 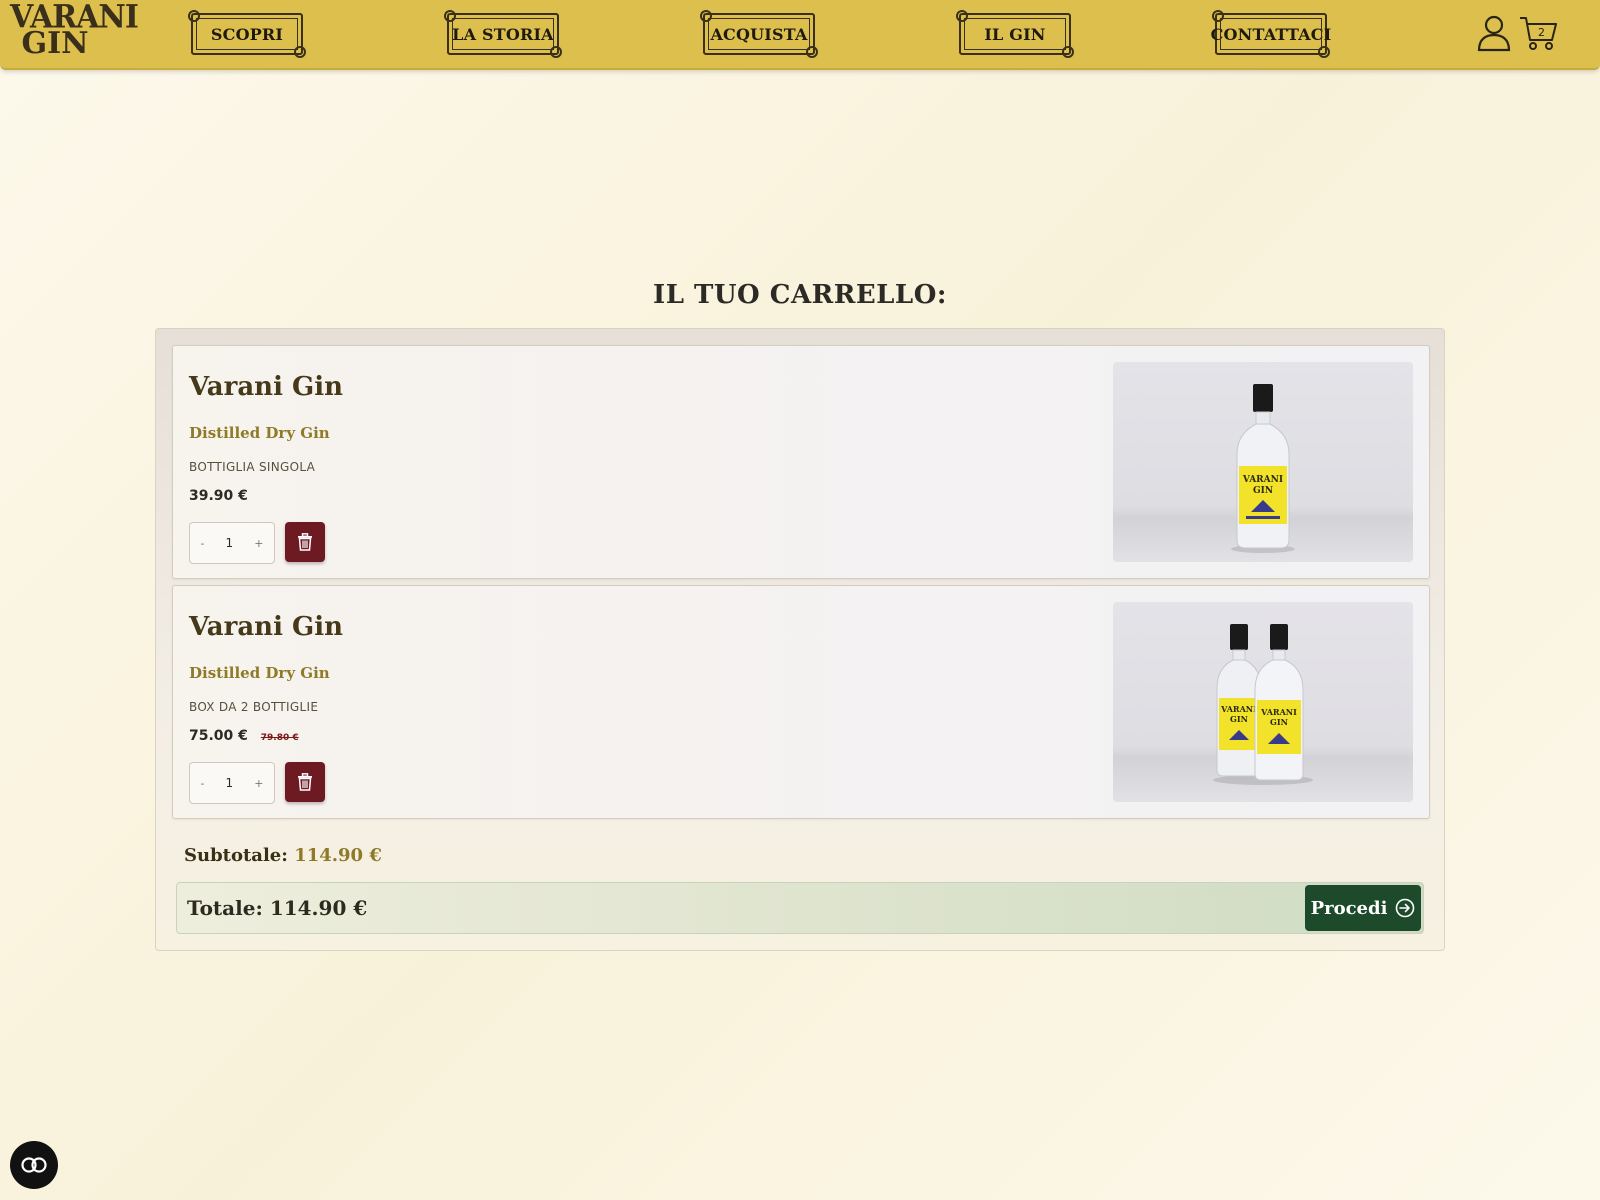 I want to click on total-line: Totale: 114.90 €, so click(x=277, y=908).